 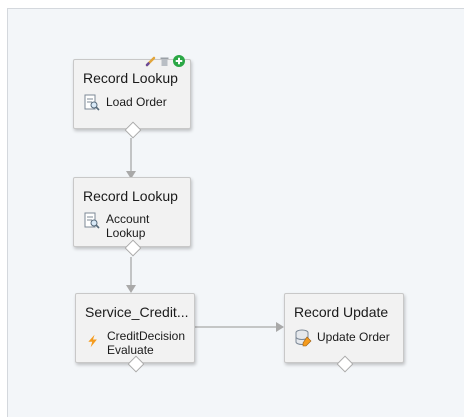 What do you see at coordinates (353, 337) in the screenshot?
I see `node-label: Update Order` at bounding box center [353, 337].